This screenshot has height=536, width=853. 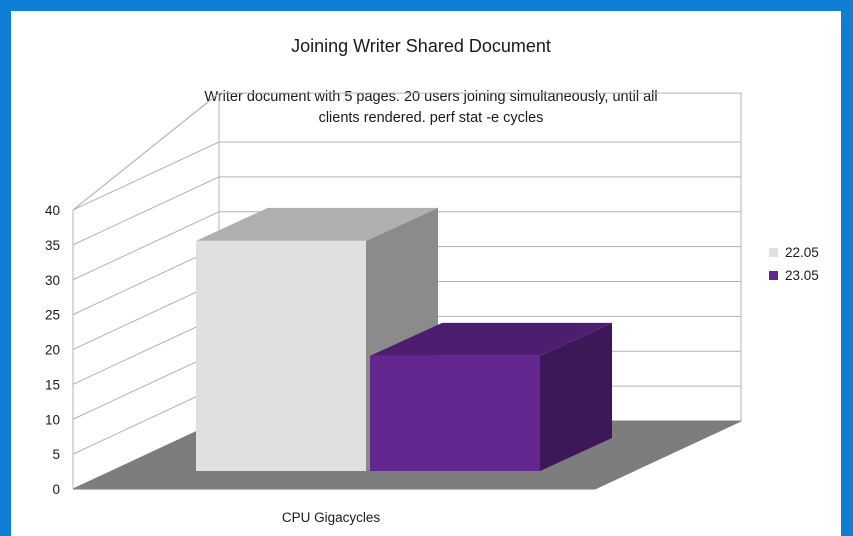 What do you see at coordinates (52, 280) in the screenshot?
I see `y-tick-label: 30` at bounding box center [52, 280].